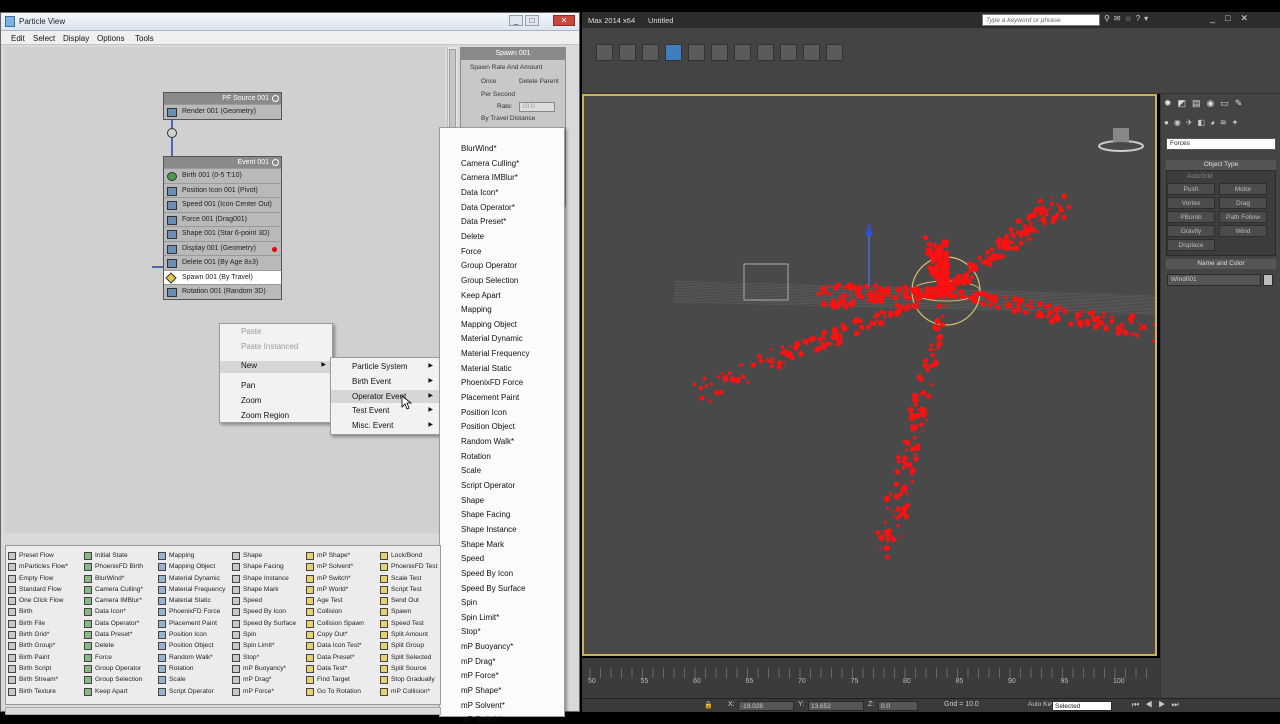 The height and width of the screenshot is (724, 1280). Describe the element at coordinates (502, 675) in the screenshot. I see `operator-menu-item: mP Force*` at that location.